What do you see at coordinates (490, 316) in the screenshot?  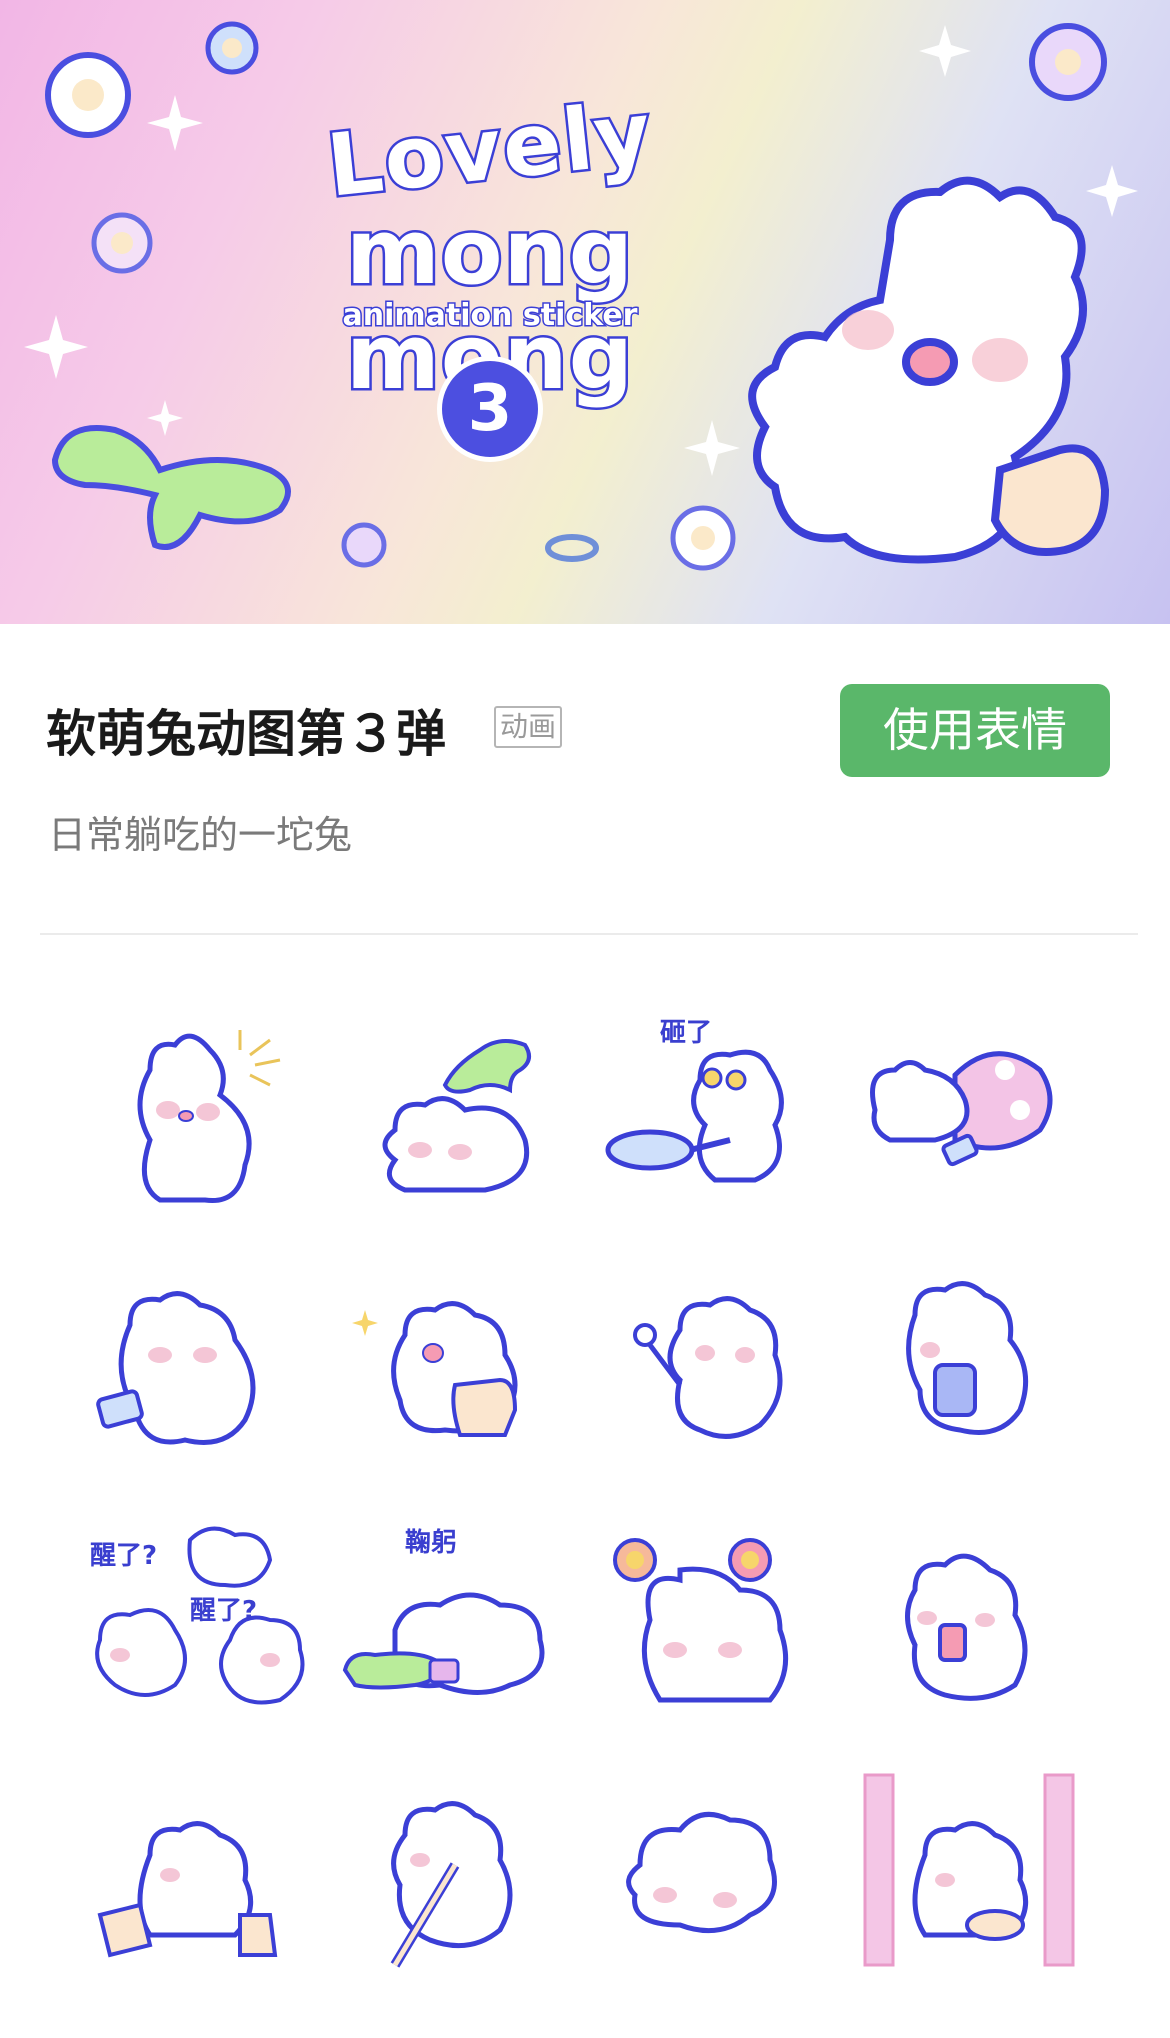 I see `banner-subtitle: animation sticker` at bounding box center [490, 316].